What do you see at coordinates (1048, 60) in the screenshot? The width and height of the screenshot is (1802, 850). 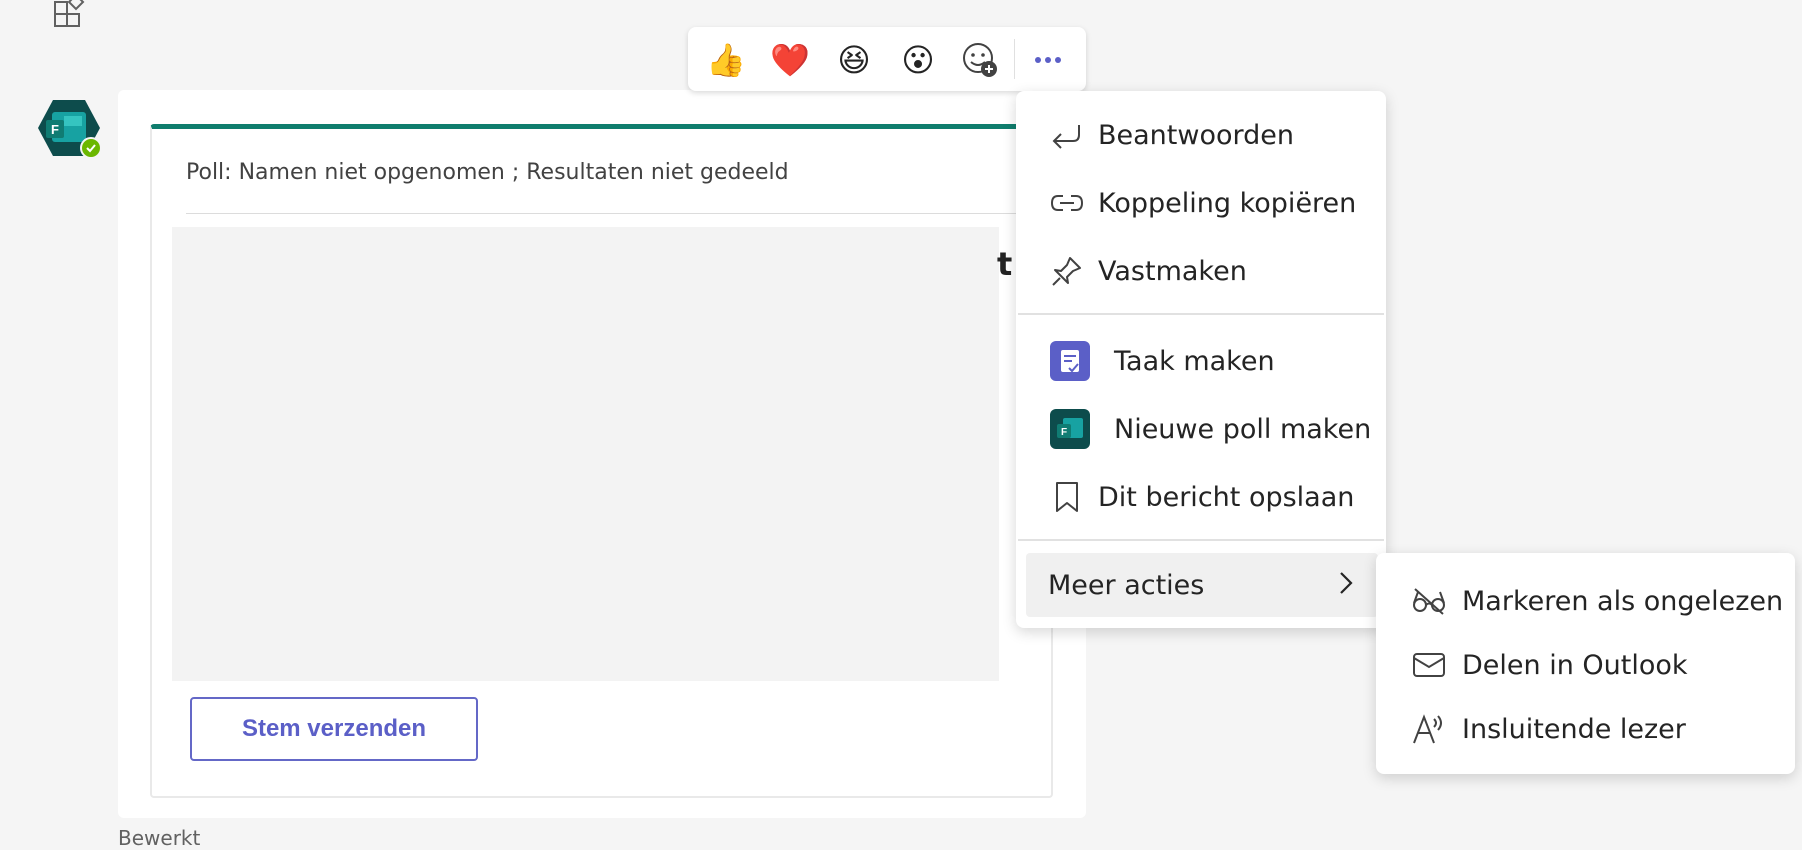 I see `more-options-icon` at bounding box center [1048, 60].